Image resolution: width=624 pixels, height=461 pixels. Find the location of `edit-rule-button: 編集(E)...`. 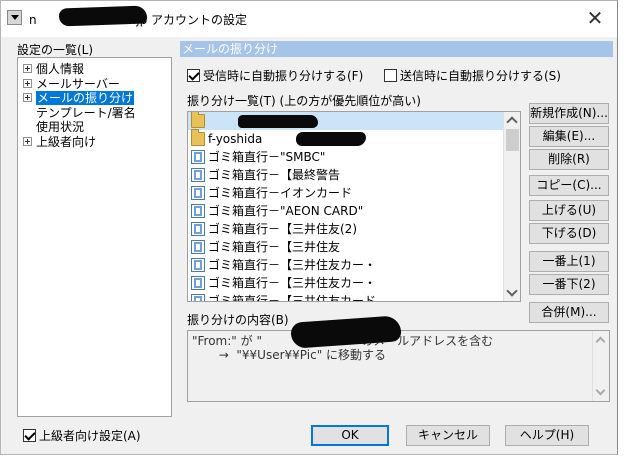

edit-rule-button: 編集(E)... is located at coordinates (569, 136).